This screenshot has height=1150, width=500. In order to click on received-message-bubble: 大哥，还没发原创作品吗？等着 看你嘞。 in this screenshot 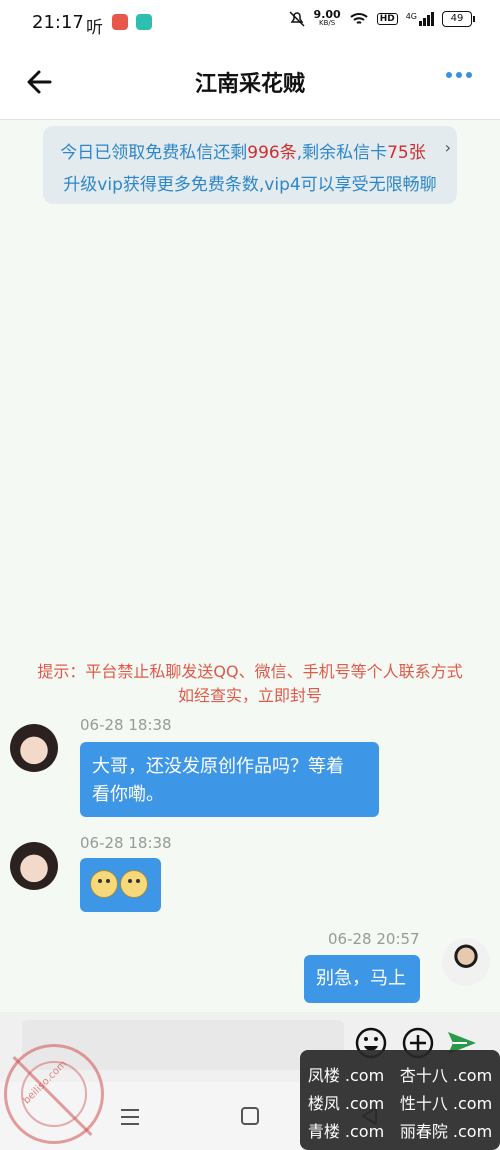, I will do `click(229, 779)`.